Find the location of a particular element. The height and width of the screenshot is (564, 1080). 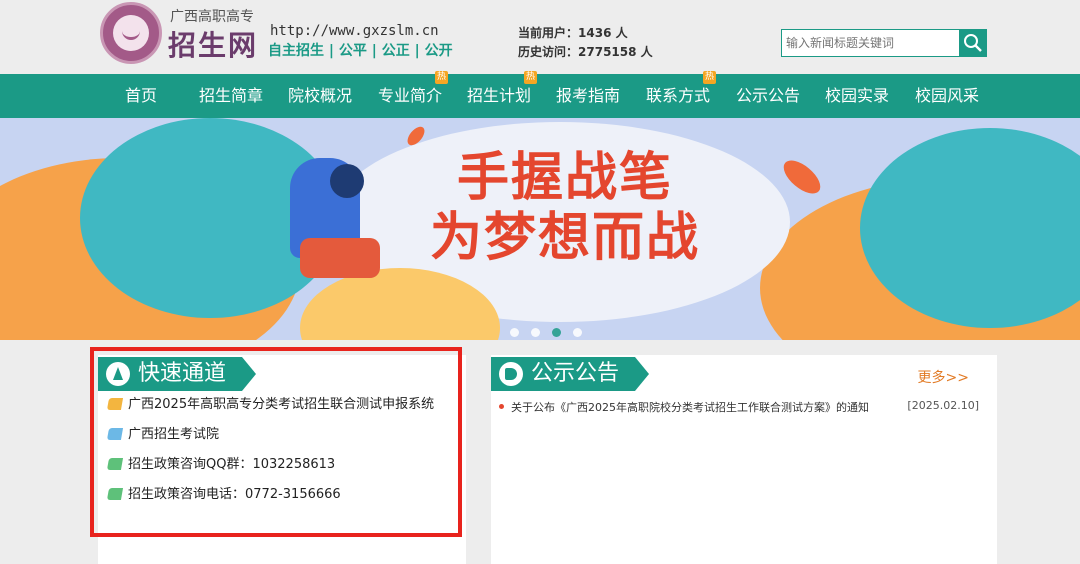

nav-campus-style: 校园风采 is located at coordinates (947, 96).